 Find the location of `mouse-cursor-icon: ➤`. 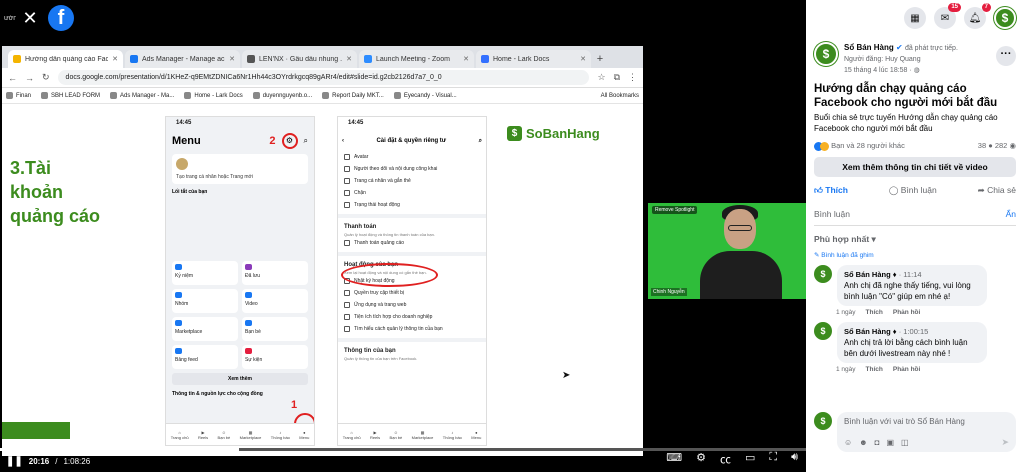

mouse-cursor-icon: ➤ is located at coordinates (566, 375).